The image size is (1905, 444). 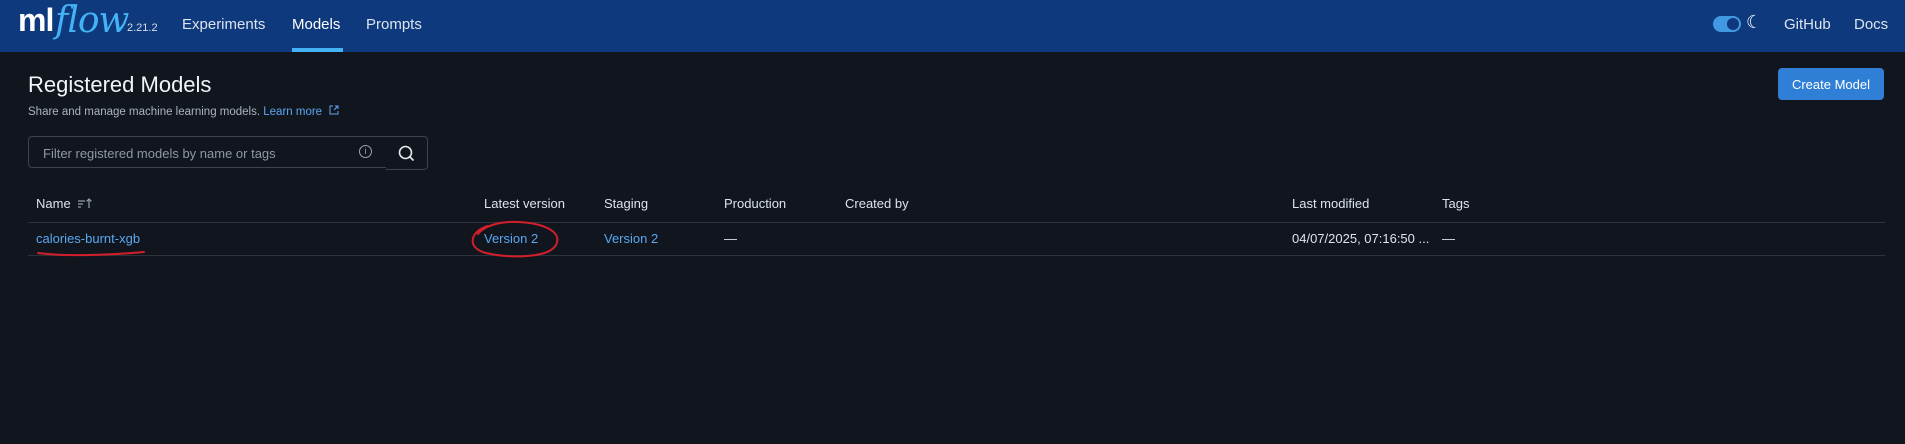 What do you see at coordinates (223, 24) in the screenshot?
I see `nav-experiments: Experiments` at bounding box center [223, 24].